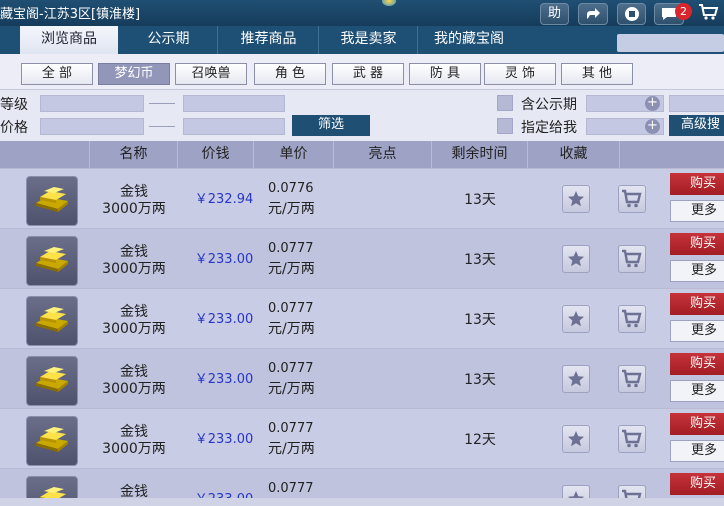 Image resolution: width=724 pixels, height=506 pixels. I want to click on bottom-bar, so click(362, 502).